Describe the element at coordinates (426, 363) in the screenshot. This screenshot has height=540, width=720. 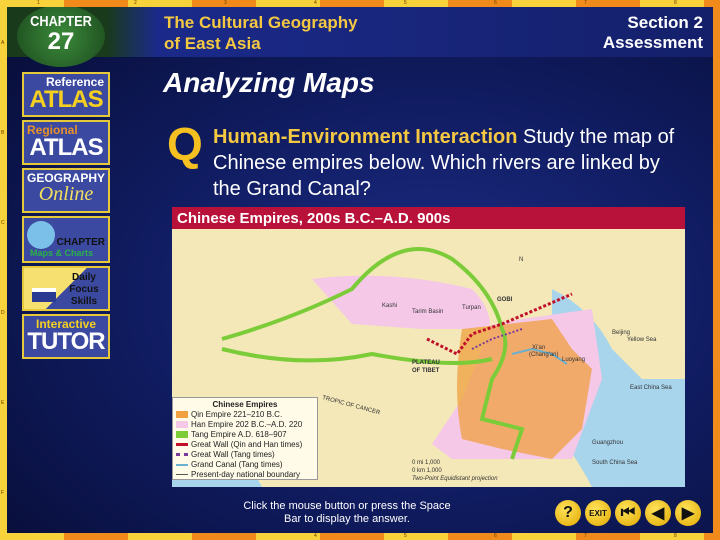
I see `label-plateau: PLATEAU` at that location.